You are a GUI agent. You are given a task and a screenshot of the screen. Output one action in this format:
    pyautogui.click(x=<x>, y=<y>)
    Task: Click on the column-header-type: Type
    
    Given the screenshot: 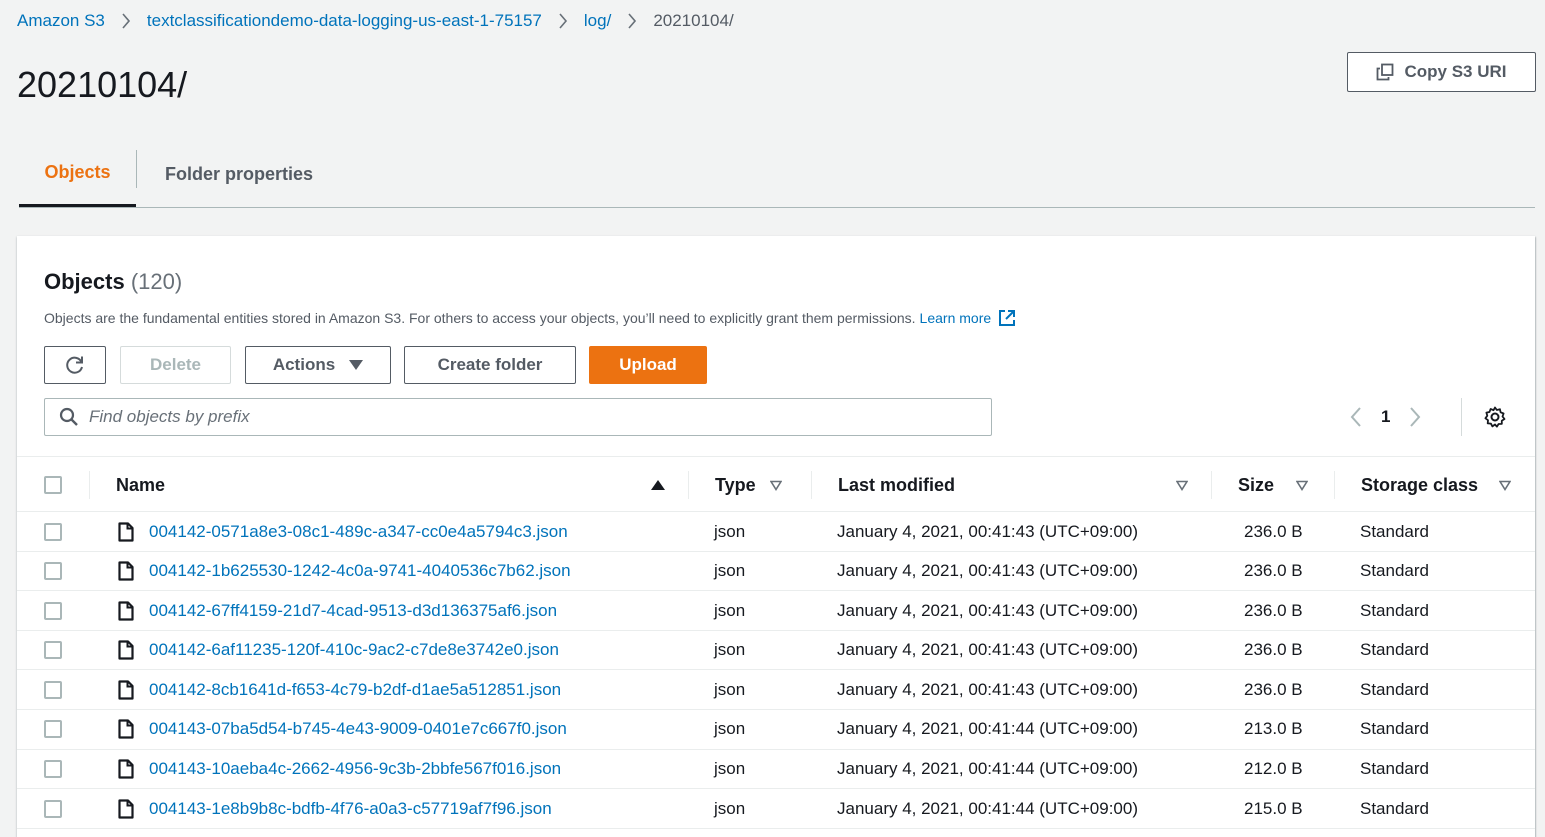 What is the action you would take?
    pyautogui.click(x=748, y=485)
    